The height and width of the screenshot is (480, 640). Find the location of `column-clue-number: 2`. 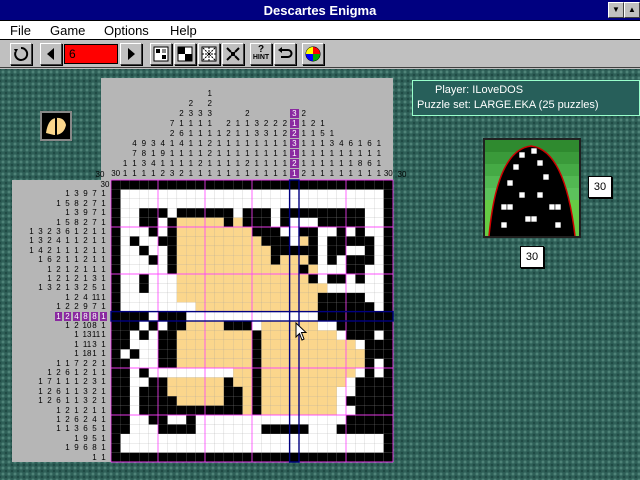

column-clue-number: 2 is located at coordinates (303, 113).